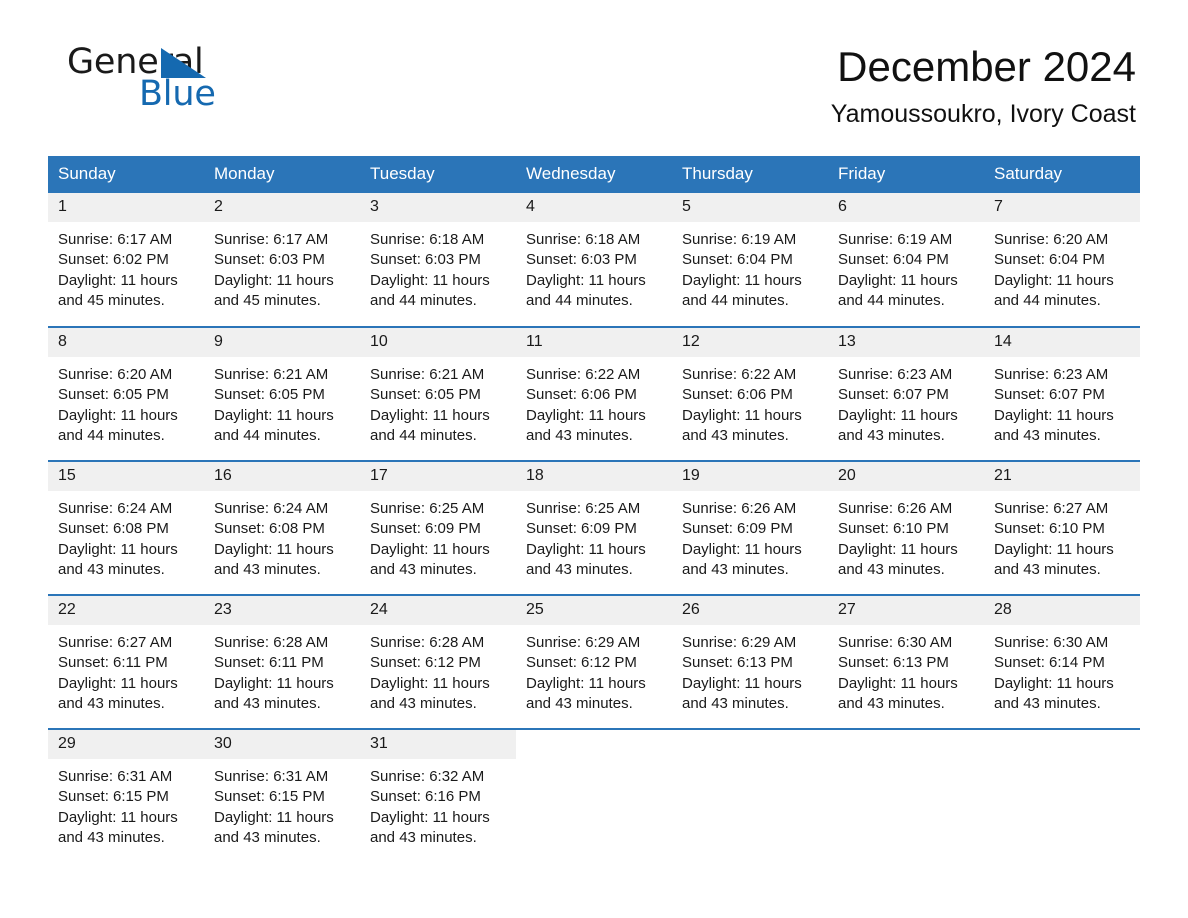  What do you see at coordinates (193, 79) in the screenshot?
I see `general-blue-logo: General Blue` at bounding box center [193, 79].